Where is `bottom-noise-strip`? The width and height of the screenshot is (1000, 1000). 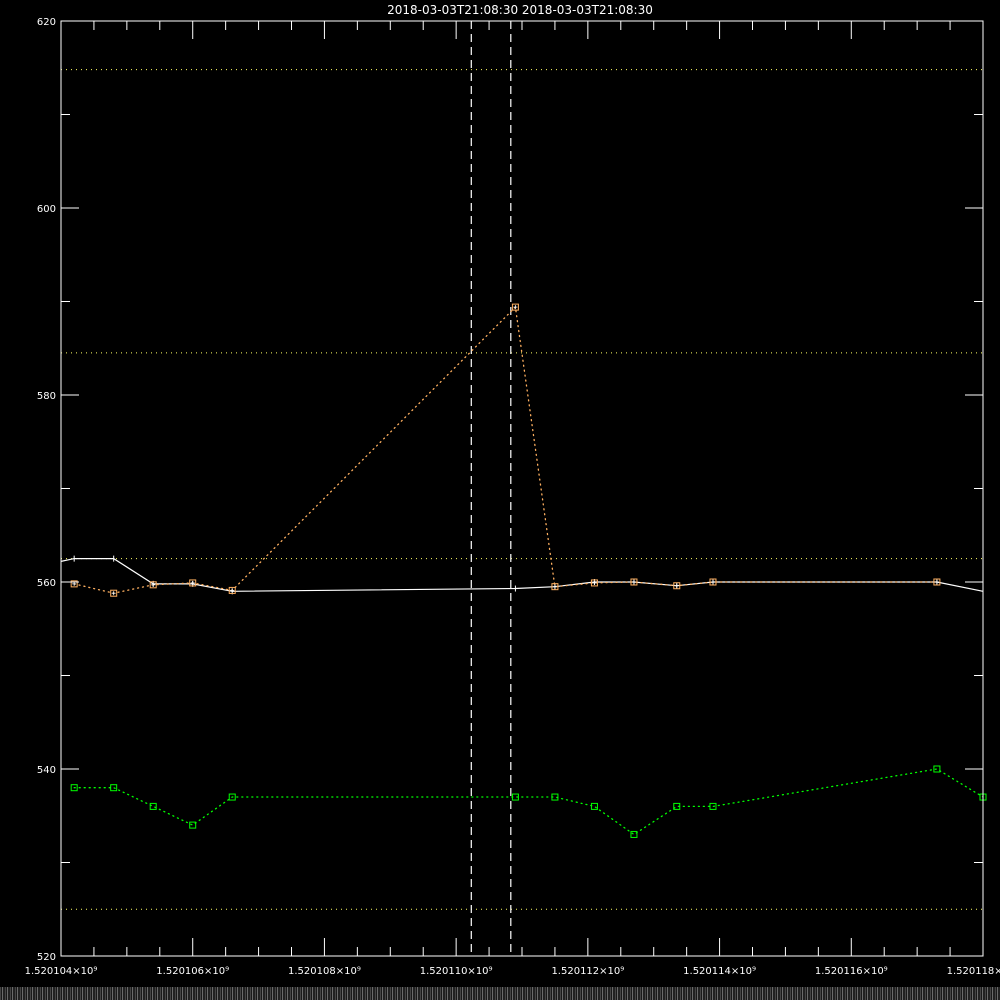
bottom-noise-strip is located at coordinates (500, 993).